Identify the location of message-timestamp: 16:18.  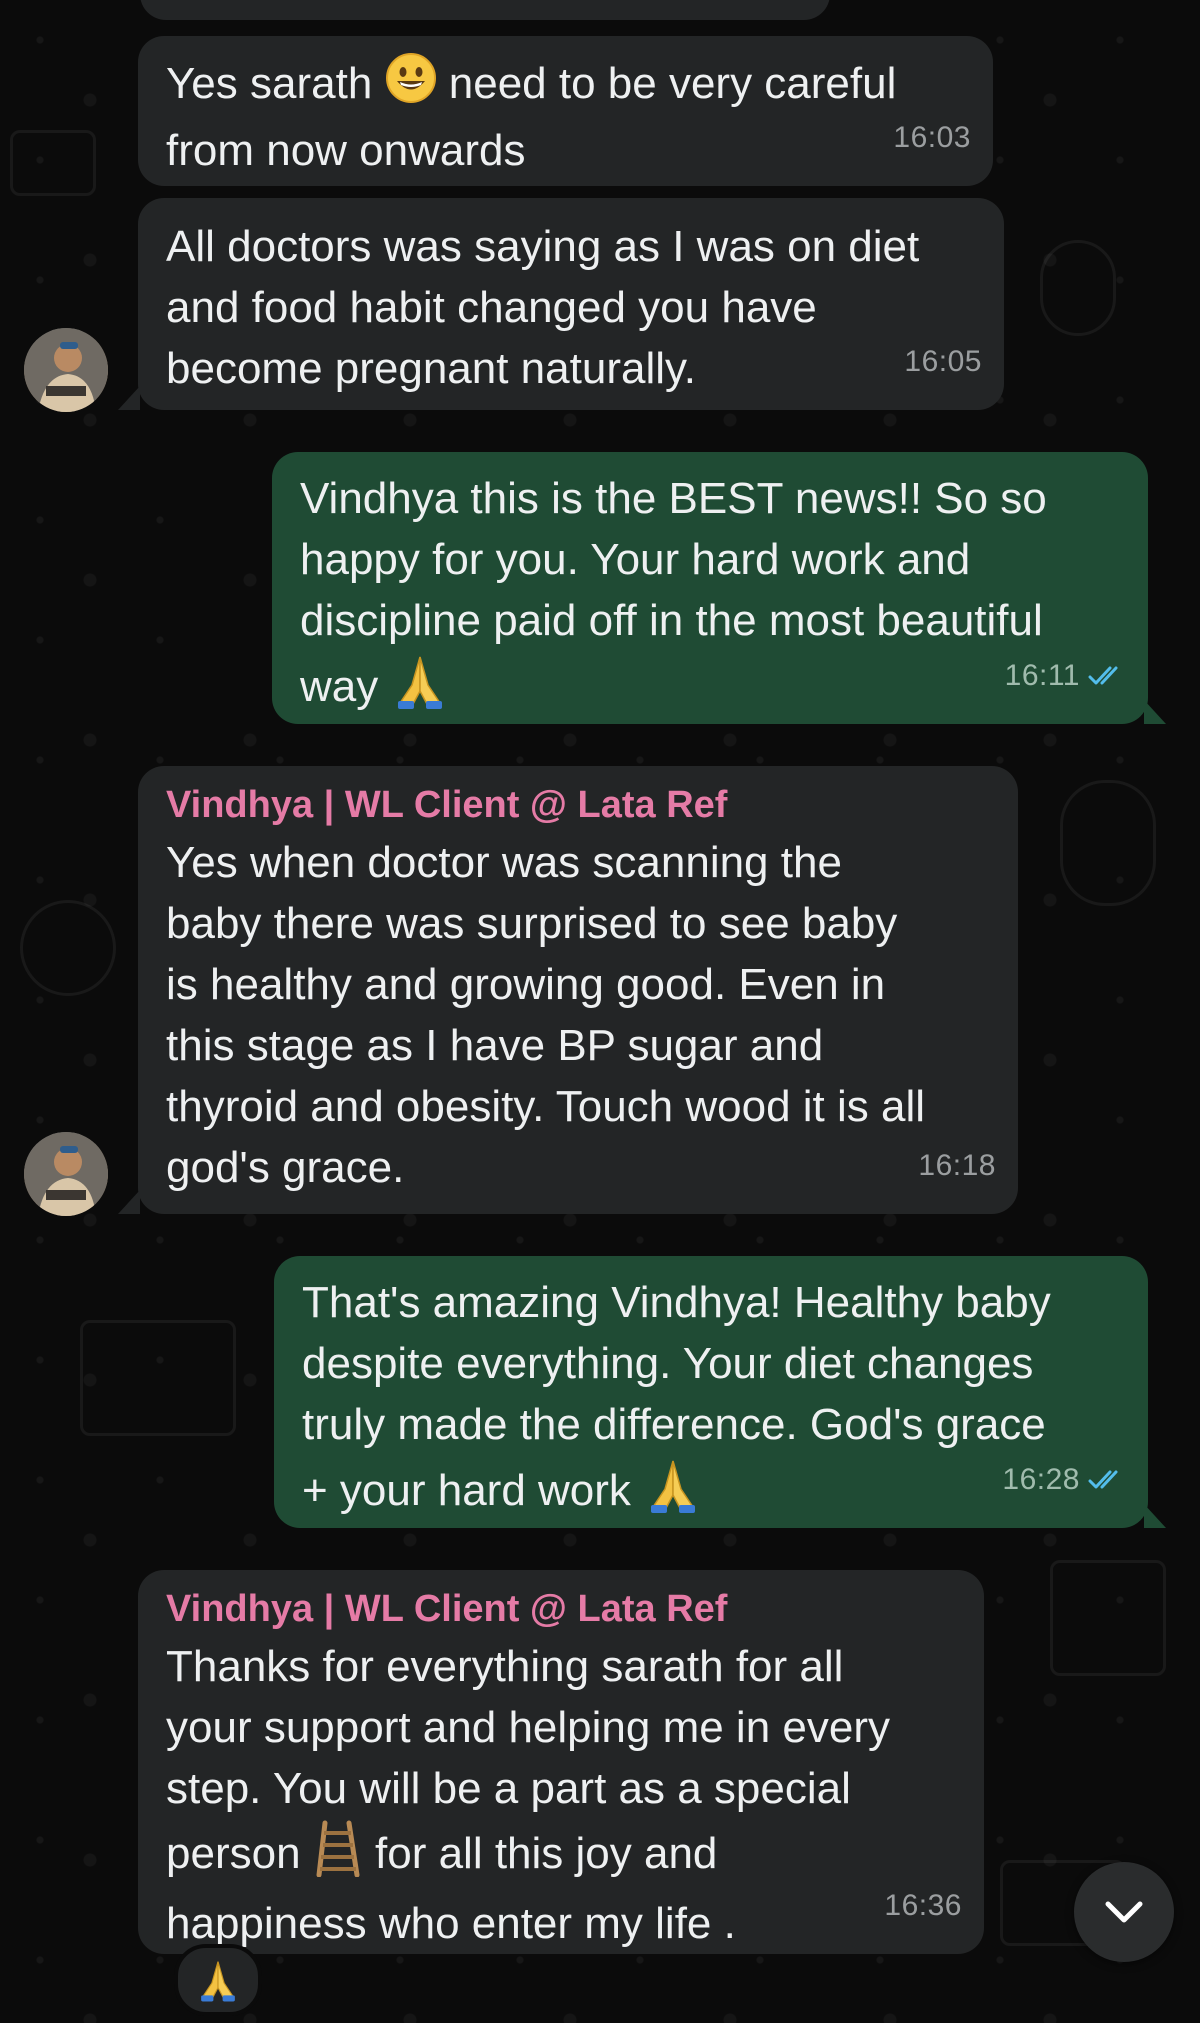
(957, 1165).